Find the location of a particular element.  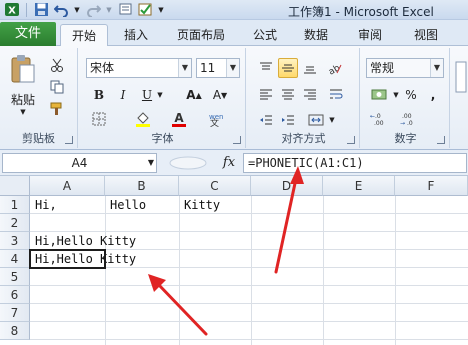

active-cell-selection is located at coordinates (67, 259).